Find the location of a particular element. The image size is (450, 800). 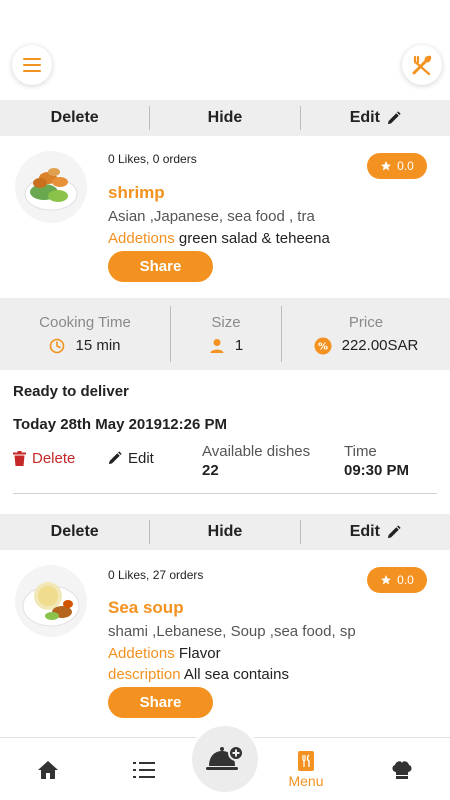

dish-cuisine: shami ,Lebanese, Soup ,sea food, sp is located at coordinates (232, 631).